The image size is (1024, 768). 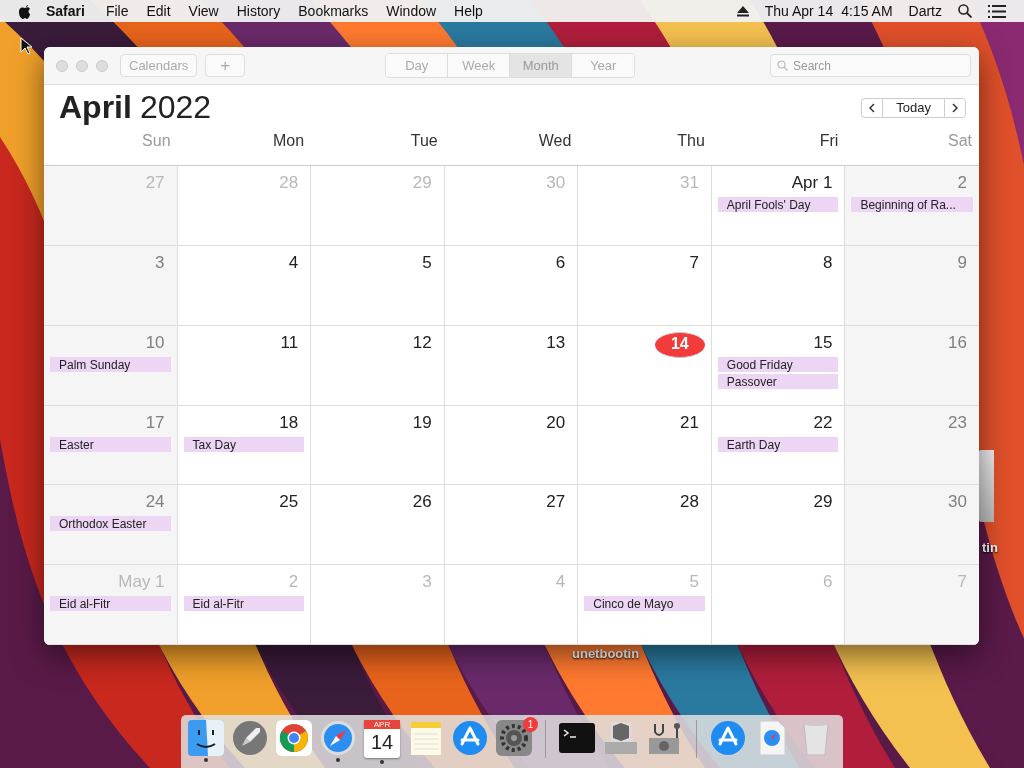 I want to click on day-cell: 17 Easter, so click(x=111, y=445).